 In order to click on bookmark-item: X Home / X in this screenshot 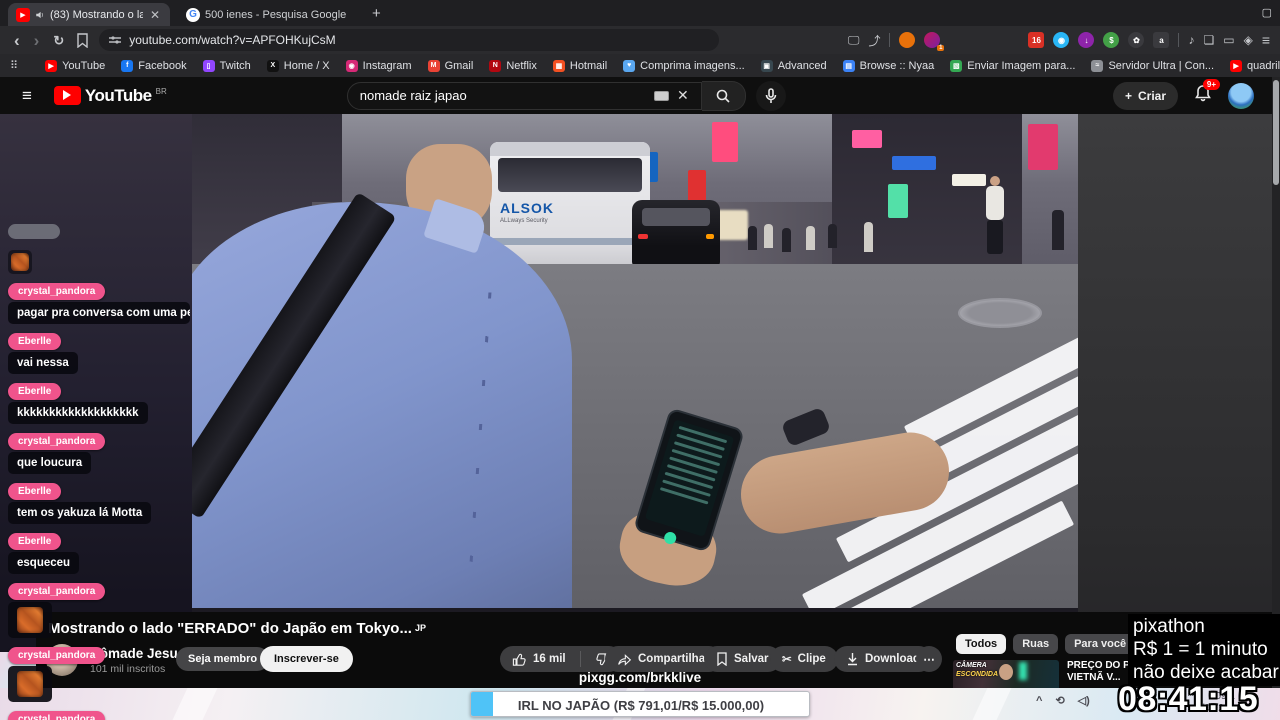, I will do `click(298, 65)`.